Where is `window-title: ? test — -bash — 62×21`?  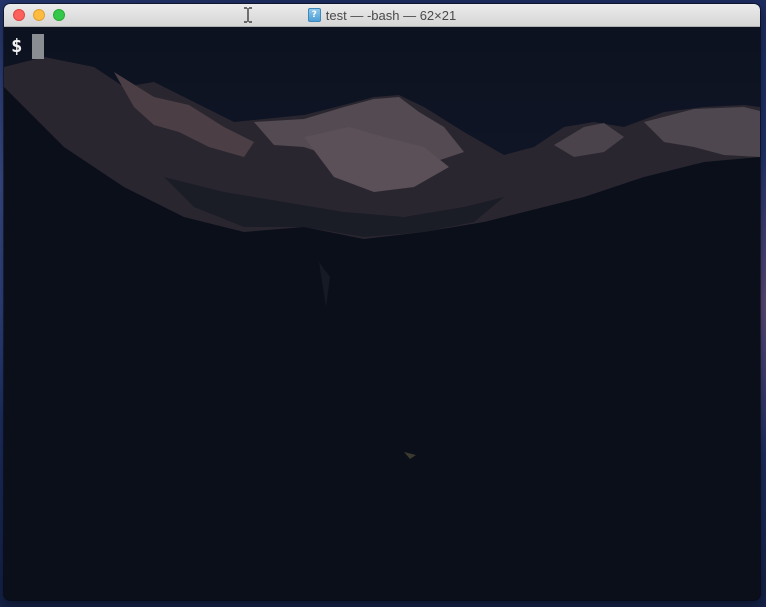
window-title: ? test — -bash — 62×21 is located at coordinates (382, 15).